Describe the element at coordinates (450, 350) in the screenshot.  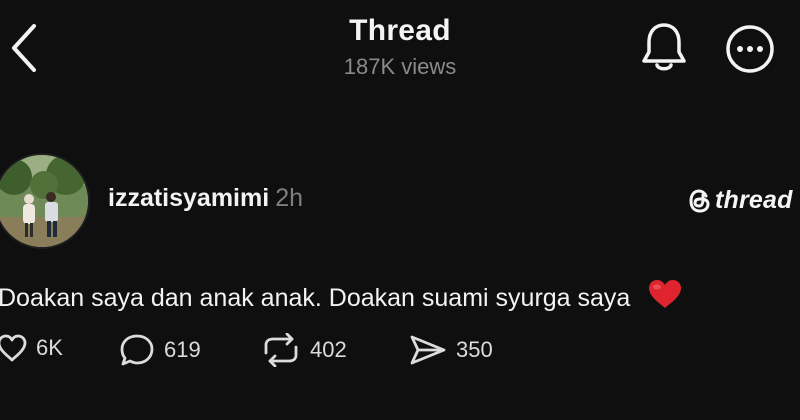
I see `share-button: 350` at that location.